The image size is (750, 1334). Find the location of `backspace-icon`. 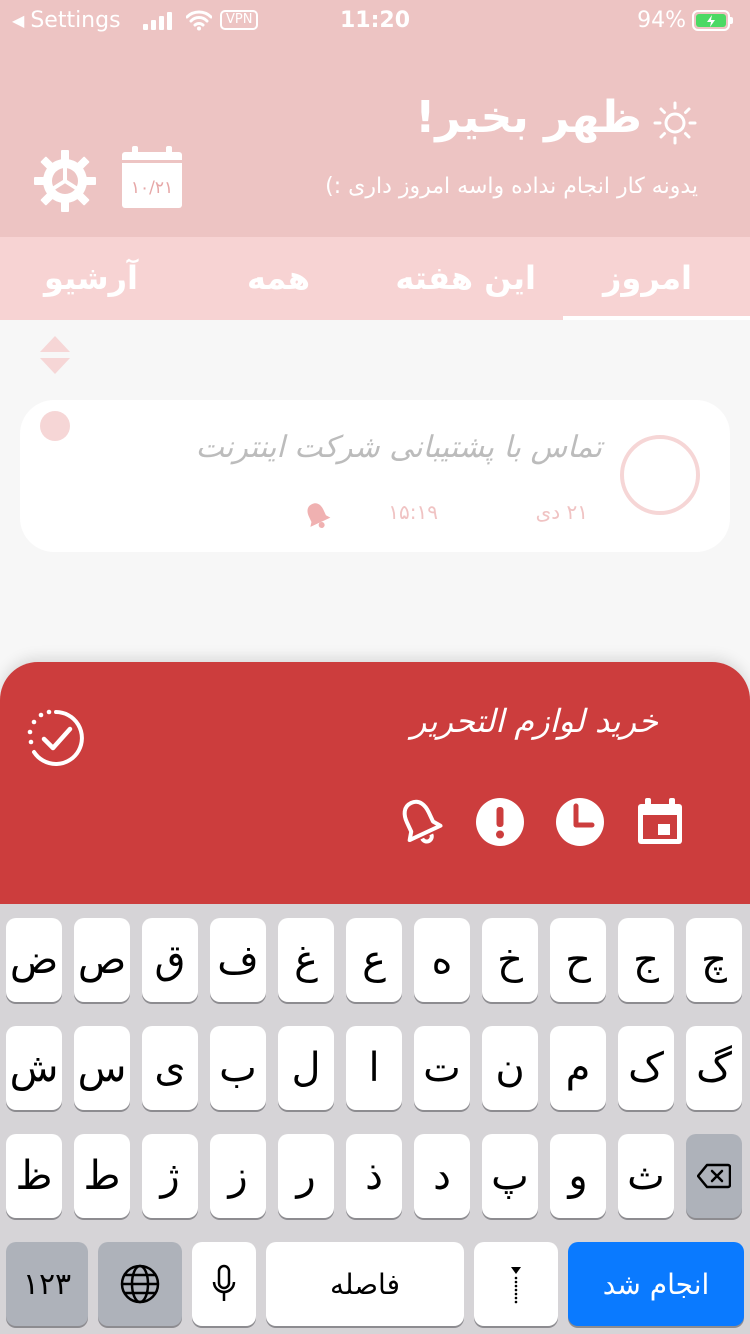

backspace-icon is located at coordinates (714, 1176).